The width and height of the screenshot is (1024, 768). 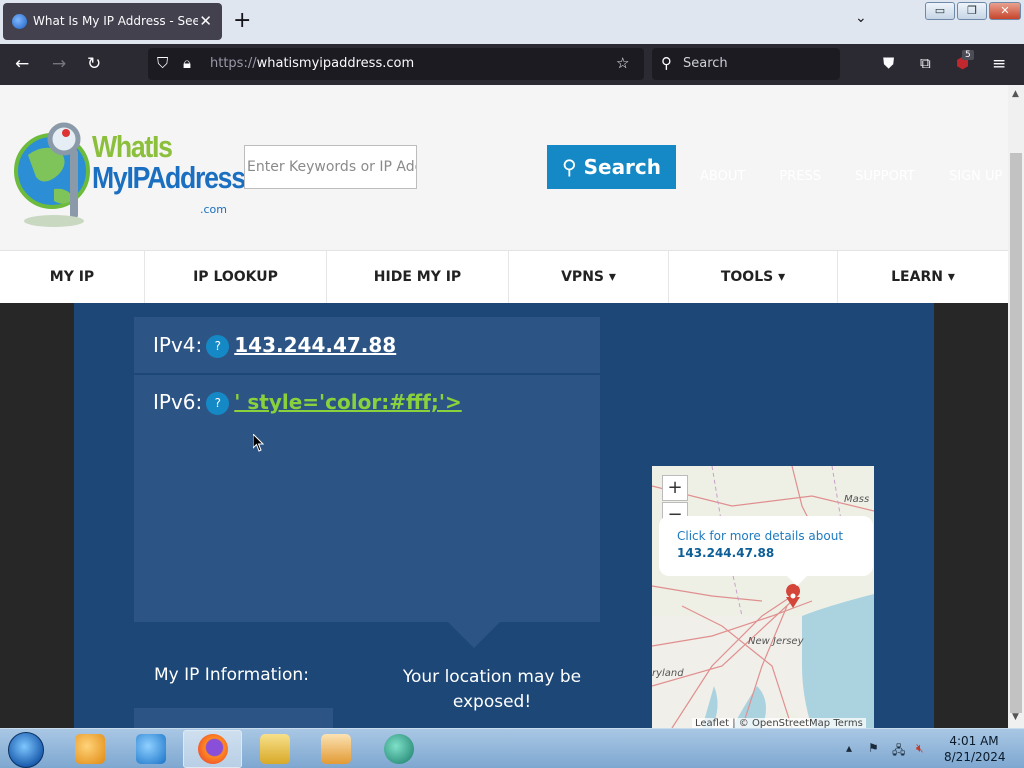 I want to click on nav-my-ip: MY IP, so click(x=72, y=277).